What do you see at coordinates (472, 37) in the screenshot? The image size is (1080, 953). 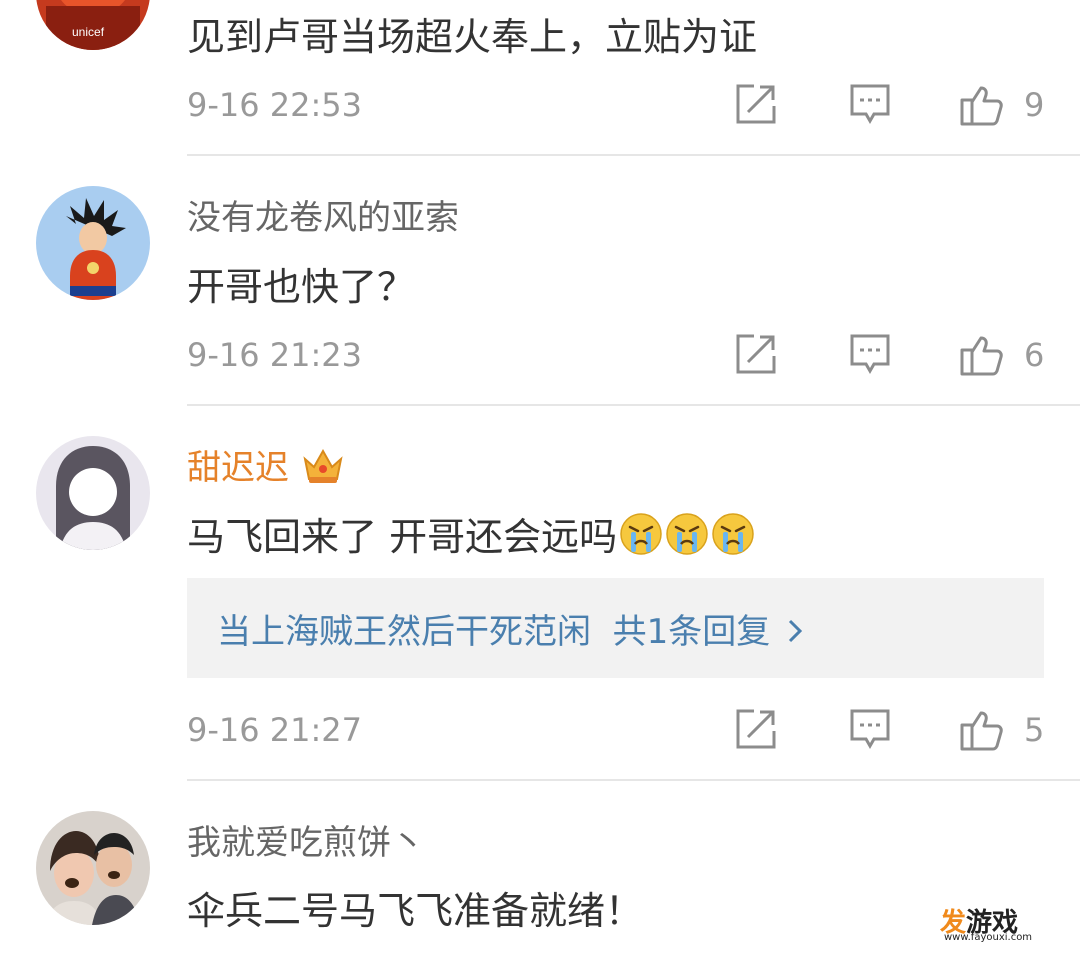 I see `comment-text: 见到卢哥当场超火奉上，立贴为证` at bounding box center [472, 37].